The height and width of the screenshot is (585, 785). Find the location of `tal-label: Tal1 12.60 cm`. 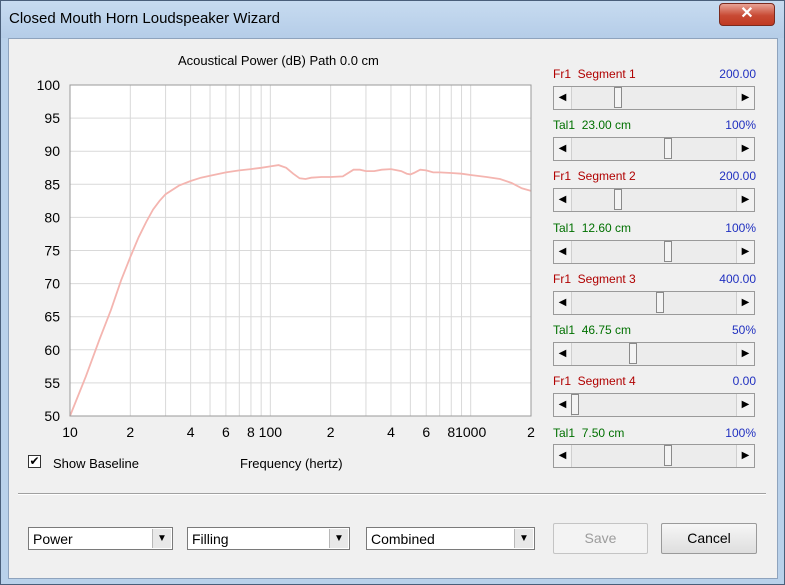

tal-label: Tal1 12.60 cm is located at coordinates (592, 228).